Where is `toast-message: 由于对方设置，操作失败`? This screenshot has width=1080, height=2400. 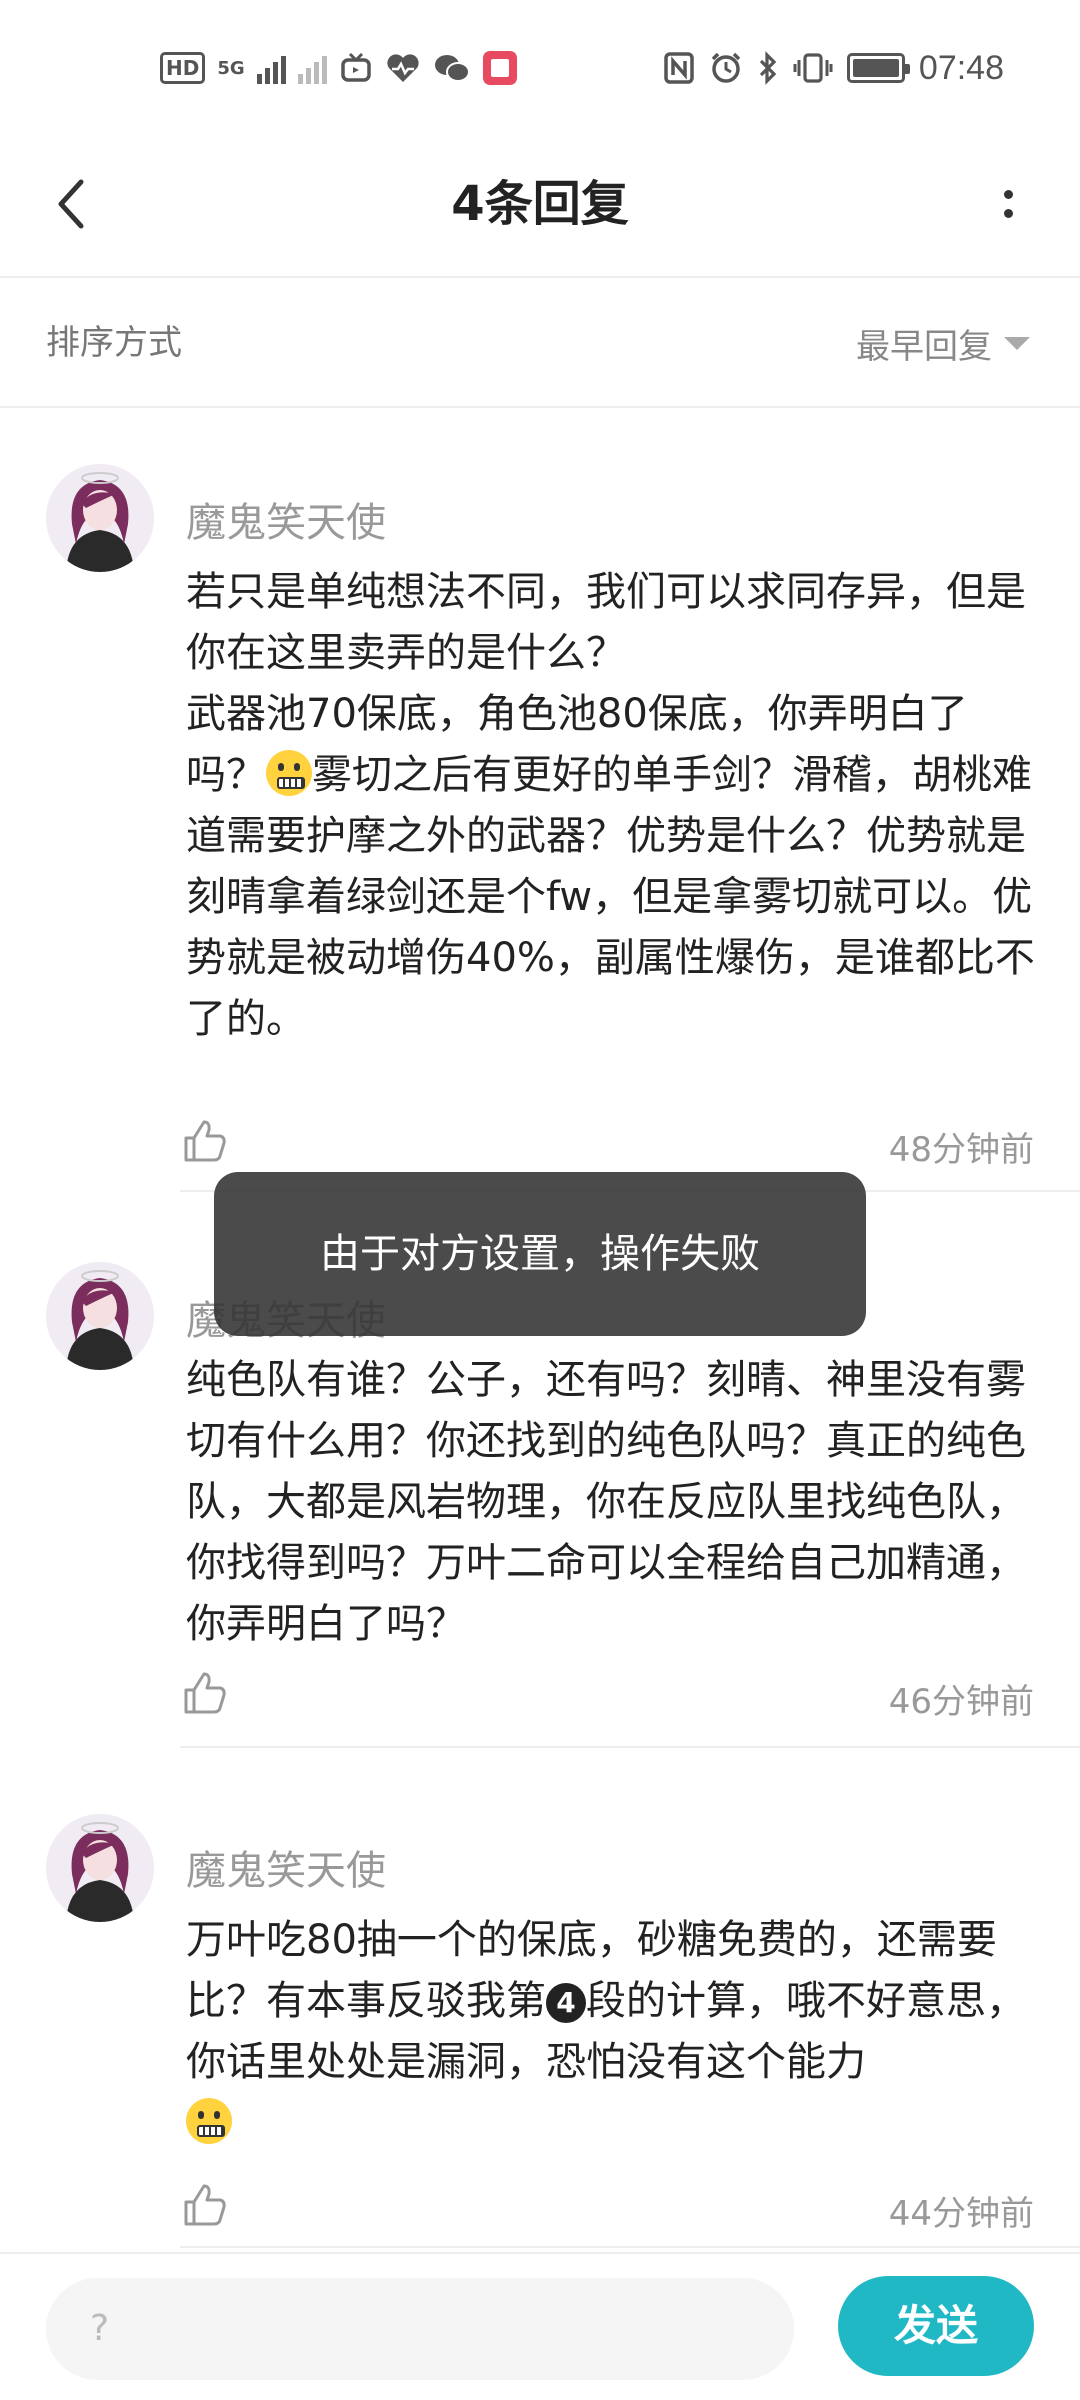 toast-message: 由于对方设置，操作失败 is located at coordinates (540, 1254).